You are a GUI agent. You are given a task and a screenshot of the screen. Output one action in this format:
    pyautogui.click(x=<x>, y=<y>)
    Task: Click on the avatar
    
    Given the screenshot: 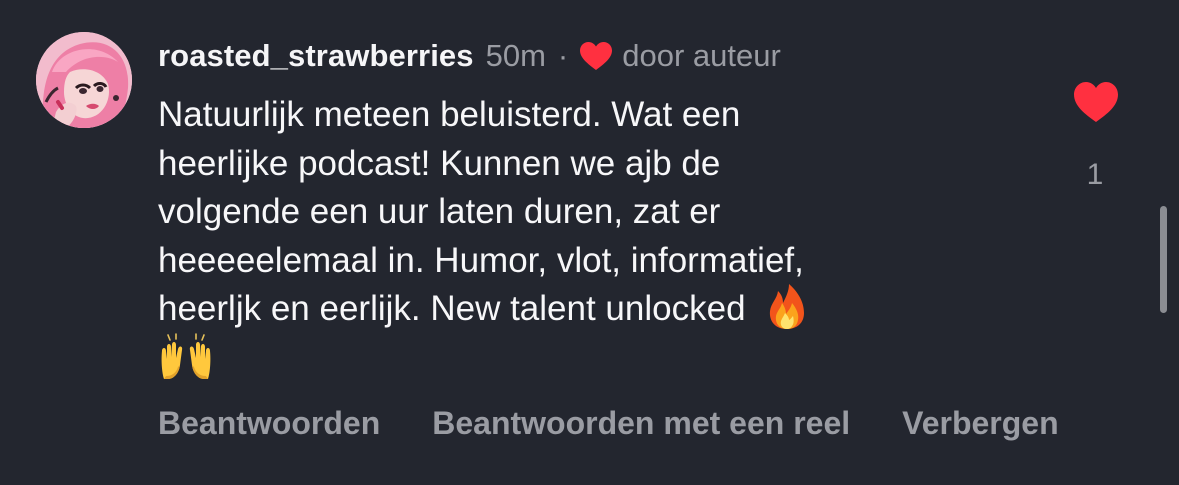 What is the action you would take?
    pyautogui.click(x=84, y=80)
    